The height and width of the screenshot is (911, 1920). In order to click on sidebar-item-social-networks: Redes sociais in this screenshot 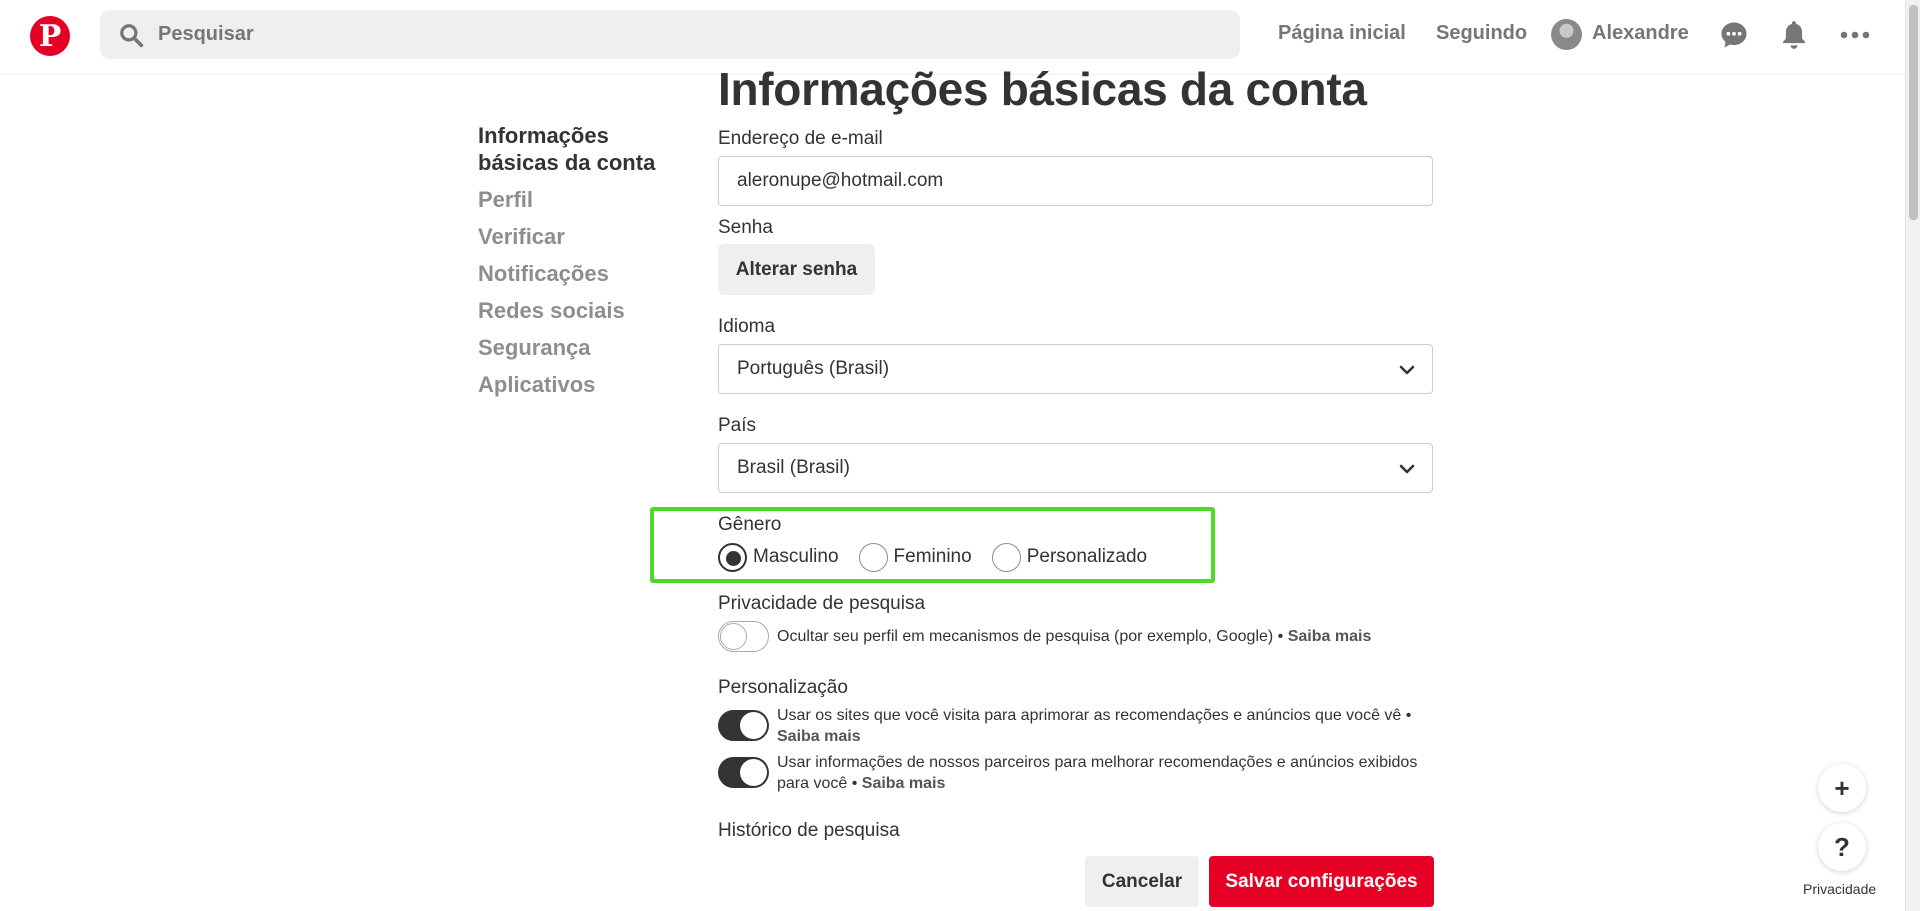, I will do `click(583, 310)`.